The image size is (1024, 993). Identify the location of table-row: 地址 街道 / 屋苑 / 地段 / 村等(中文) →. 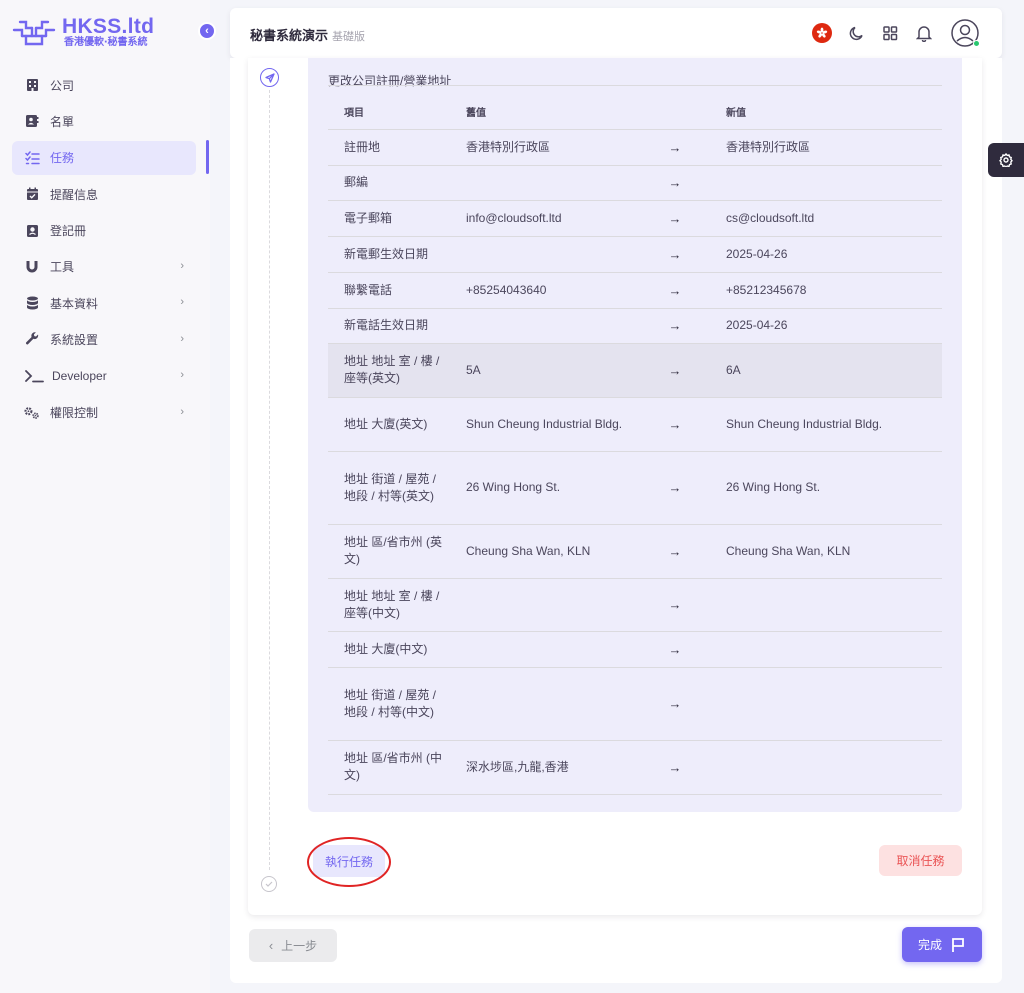
(635, 704).